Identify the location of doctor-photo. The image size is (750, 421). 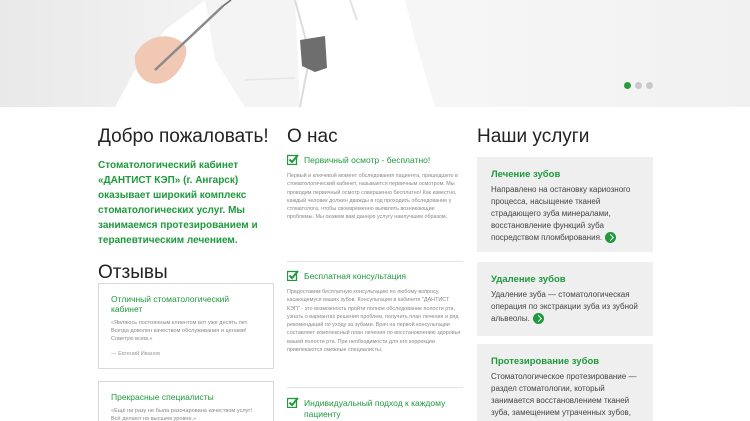
(275, 53).